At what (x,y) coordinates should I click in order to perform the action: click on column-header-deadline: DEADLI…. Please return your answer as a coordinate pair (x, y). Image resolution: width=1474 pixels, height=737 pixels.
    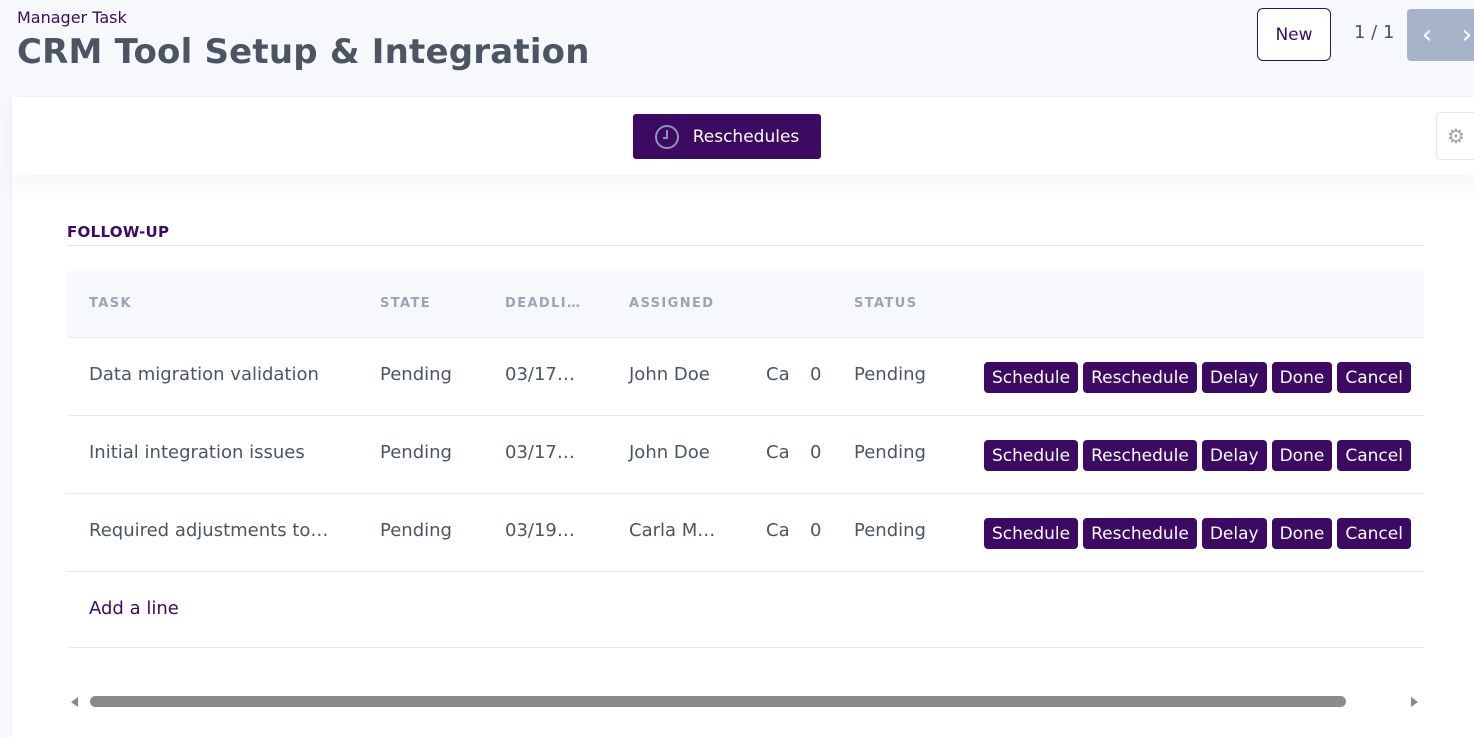
    Looking at the image, I should click on (543, 303).